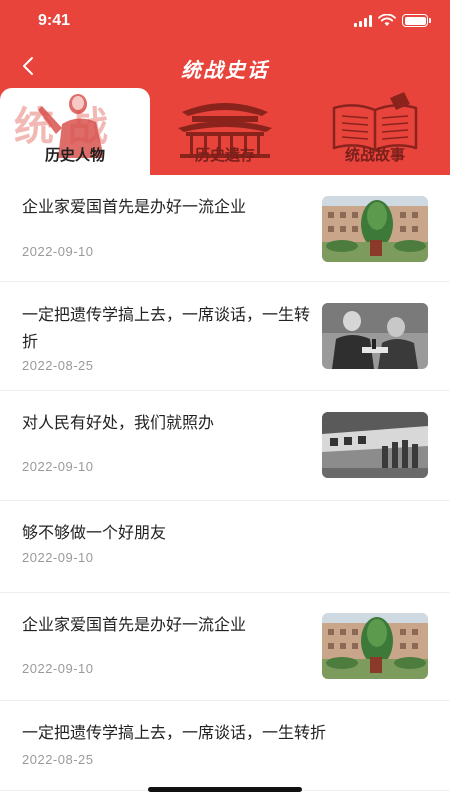  What do you see at coordinates (94, 532) in the screenshot?
I see `article-title: 够不够做一个好朋友` at bounding box center [94, 532].